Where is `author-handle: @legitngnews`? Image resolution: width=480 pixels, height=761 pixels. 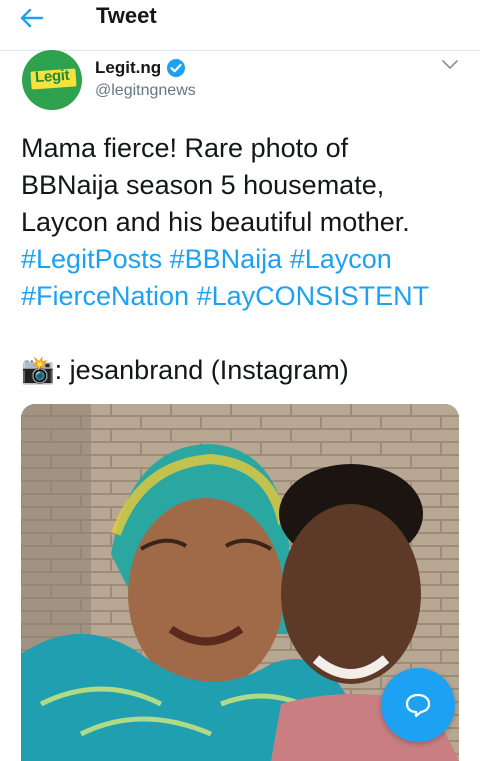
author-handle: @legitngnews is located at coordinates (145, 91).